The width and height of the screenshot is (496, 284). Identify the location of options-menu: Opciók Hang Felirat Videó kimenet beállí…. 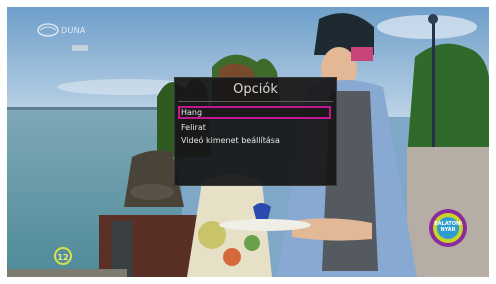
(255, 131).